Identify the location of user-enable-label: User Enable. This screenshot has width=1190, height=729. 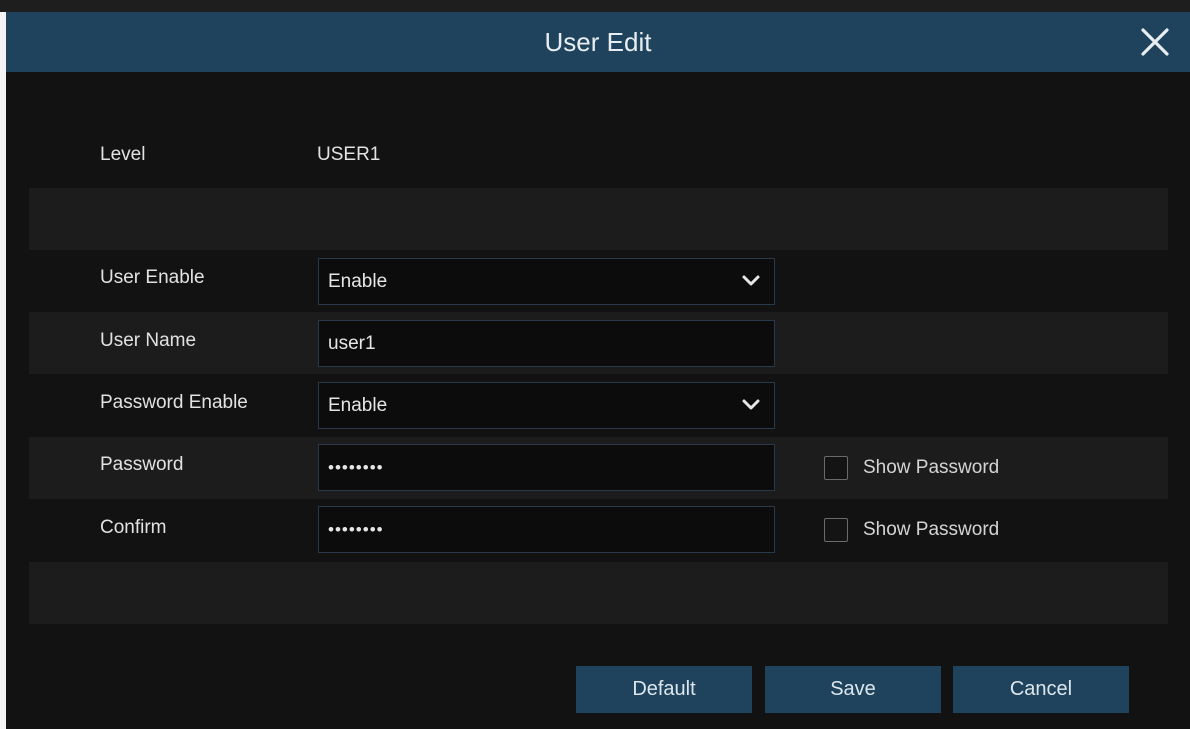
(152, 277).